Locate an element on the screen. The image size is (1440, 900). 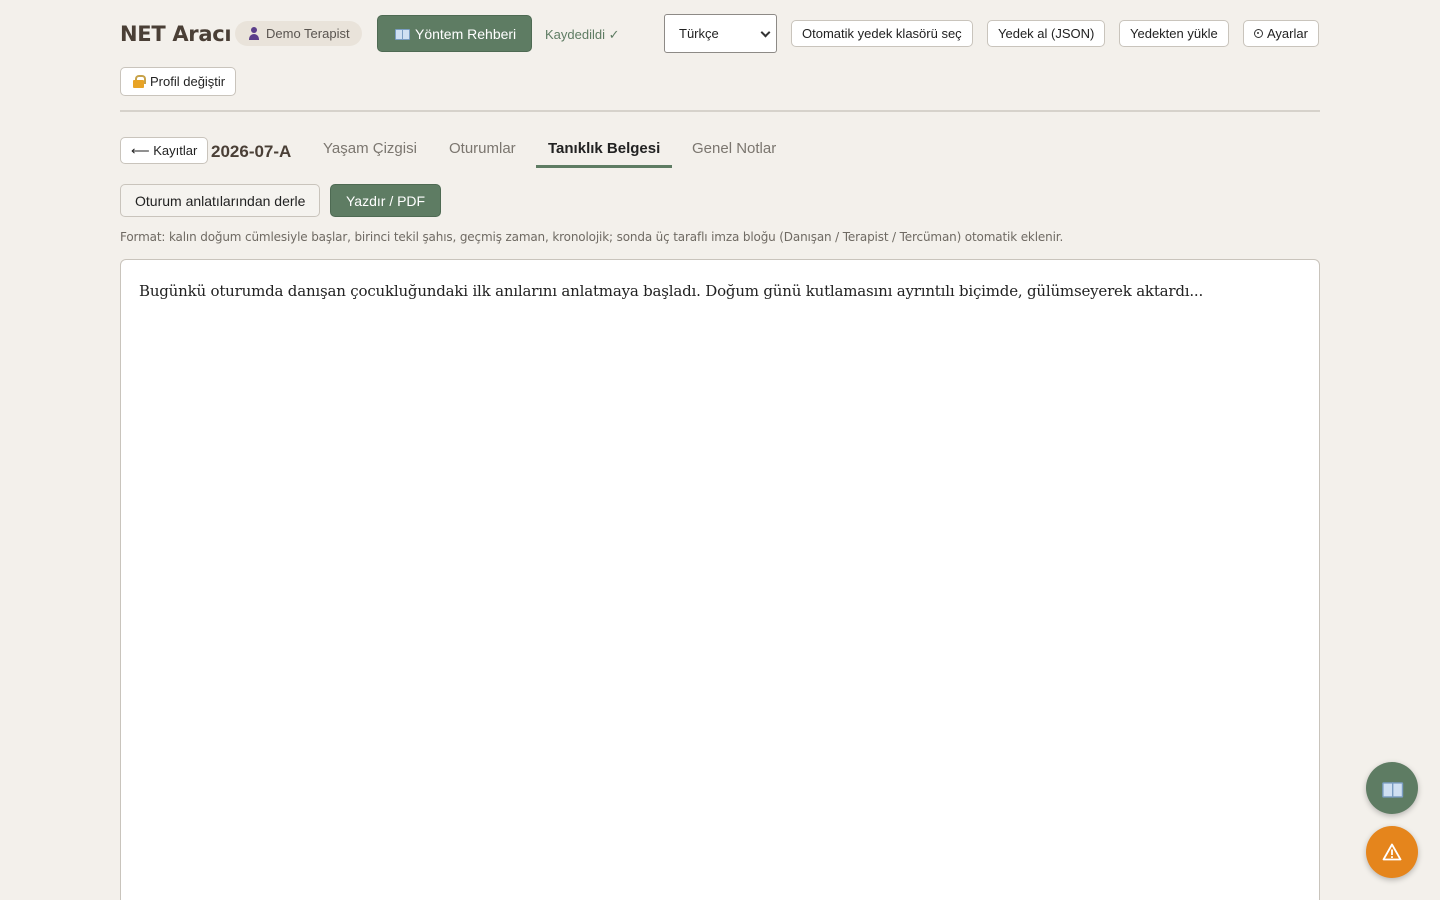
warning-fab-button is located at coordinates (1392, 852).